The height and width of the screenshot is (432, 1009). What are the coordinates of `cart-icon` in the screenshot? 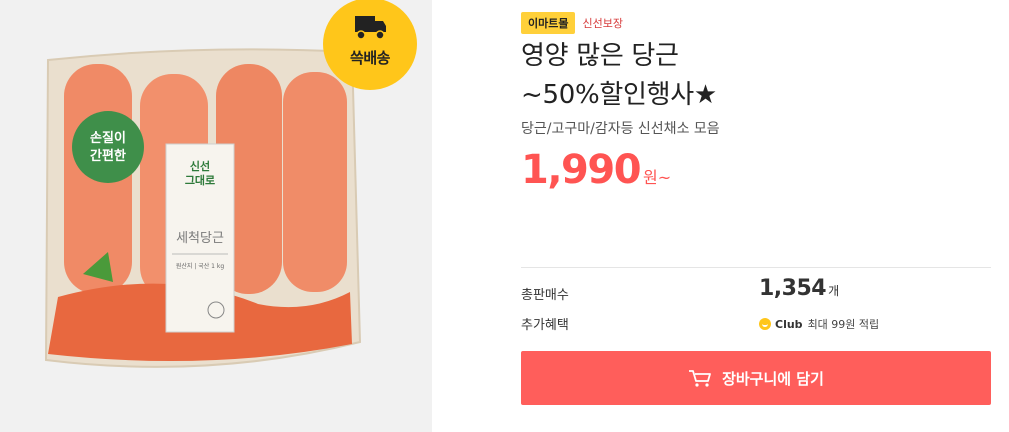 It's located at (700, 378).